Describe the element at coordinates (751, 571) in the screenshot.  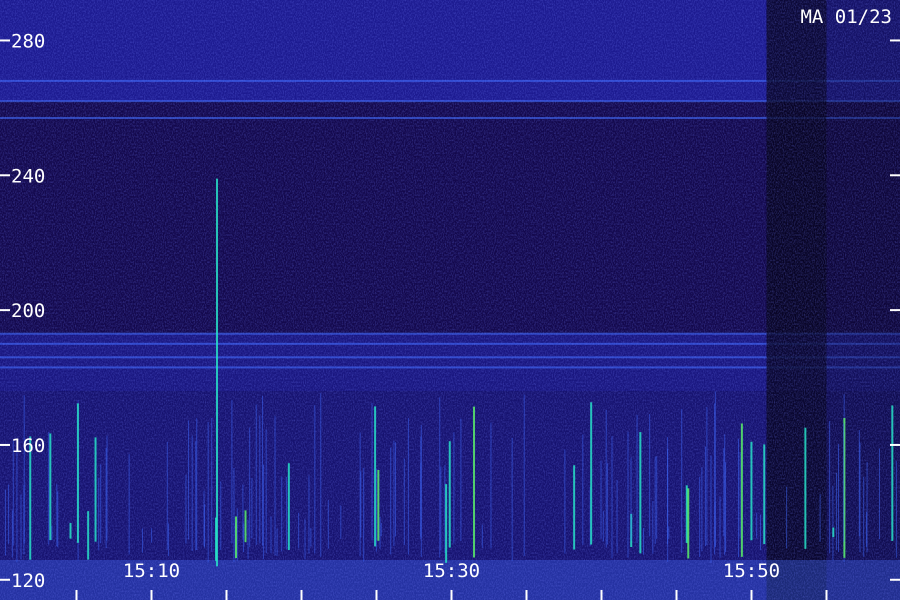
I see `x-tick-label: 15:50` at that location.